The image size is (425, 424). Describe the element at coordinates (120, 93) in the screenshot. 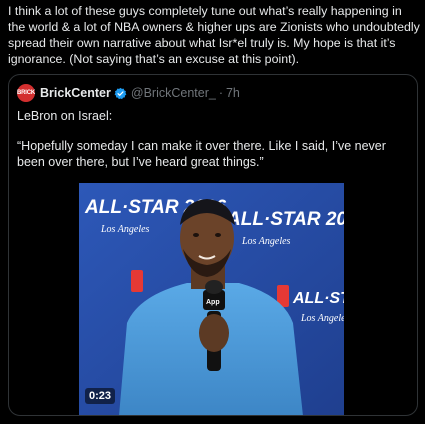

I see `verified-badge-icon` at that location.